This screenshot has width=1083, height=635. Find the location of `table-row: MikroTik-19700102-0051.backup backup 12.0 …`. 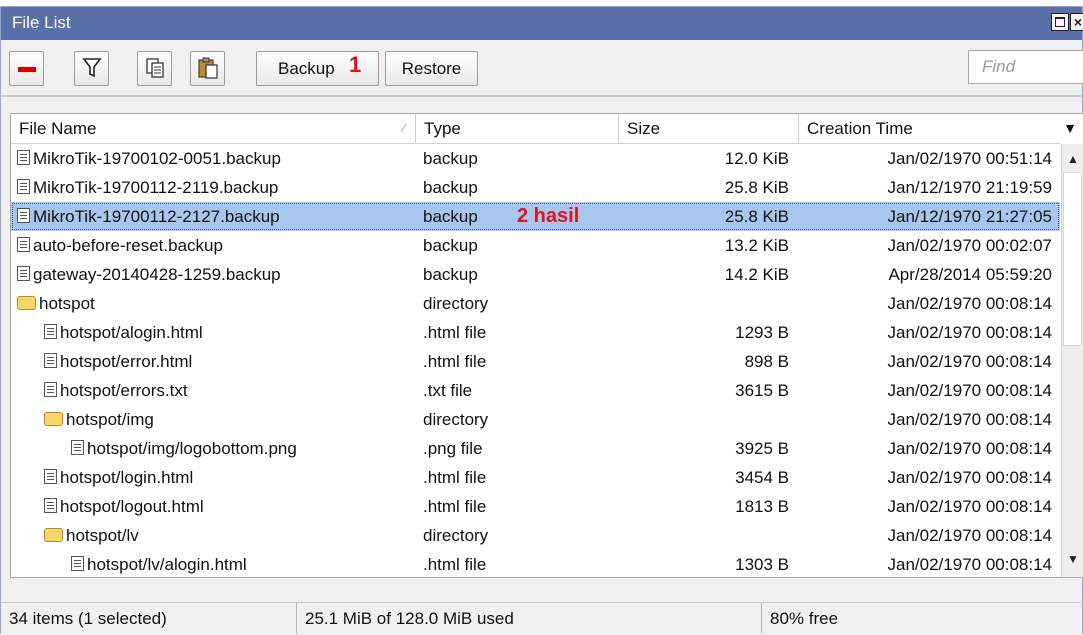

table-row: MikroTik-19700102-0051.backup backup 12.0 … is located at coordinates (535, 158).